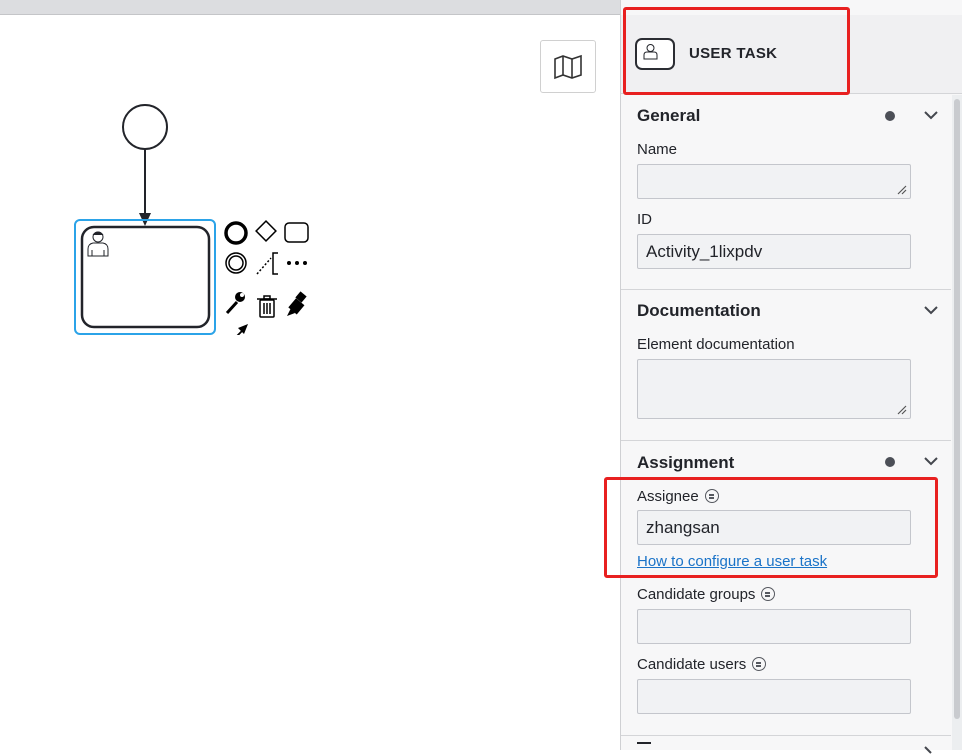  Describe the element at coordinates (235, 303) in the screenshot. I see `wrench-icon` at that location.